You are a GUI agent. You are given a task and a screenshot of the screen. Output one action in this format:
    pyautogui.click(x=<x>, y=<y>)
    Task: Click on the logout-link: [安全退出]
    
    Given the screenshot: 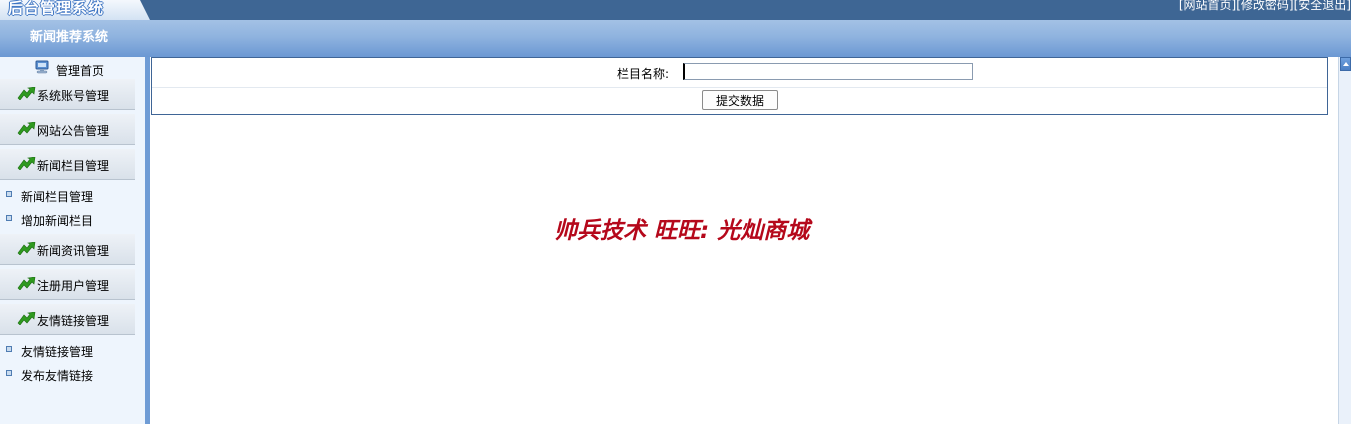 What is the action you would take?
    pyautogui.click(x=1322, y=6)
    